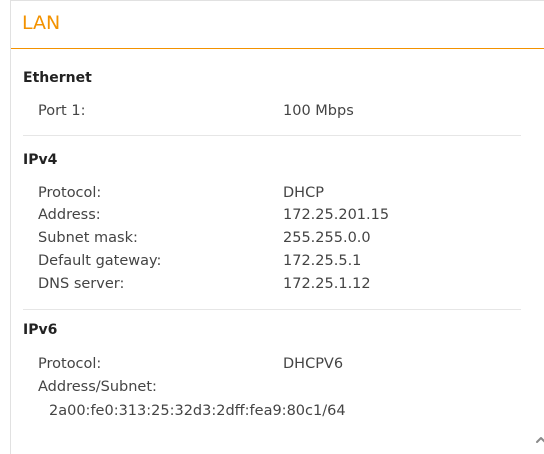 The width and height of the screenshot is (544, 454). Describe the element at coordinates (277, 25) in the screenshot. I see `panel-header: LAN` at that location.